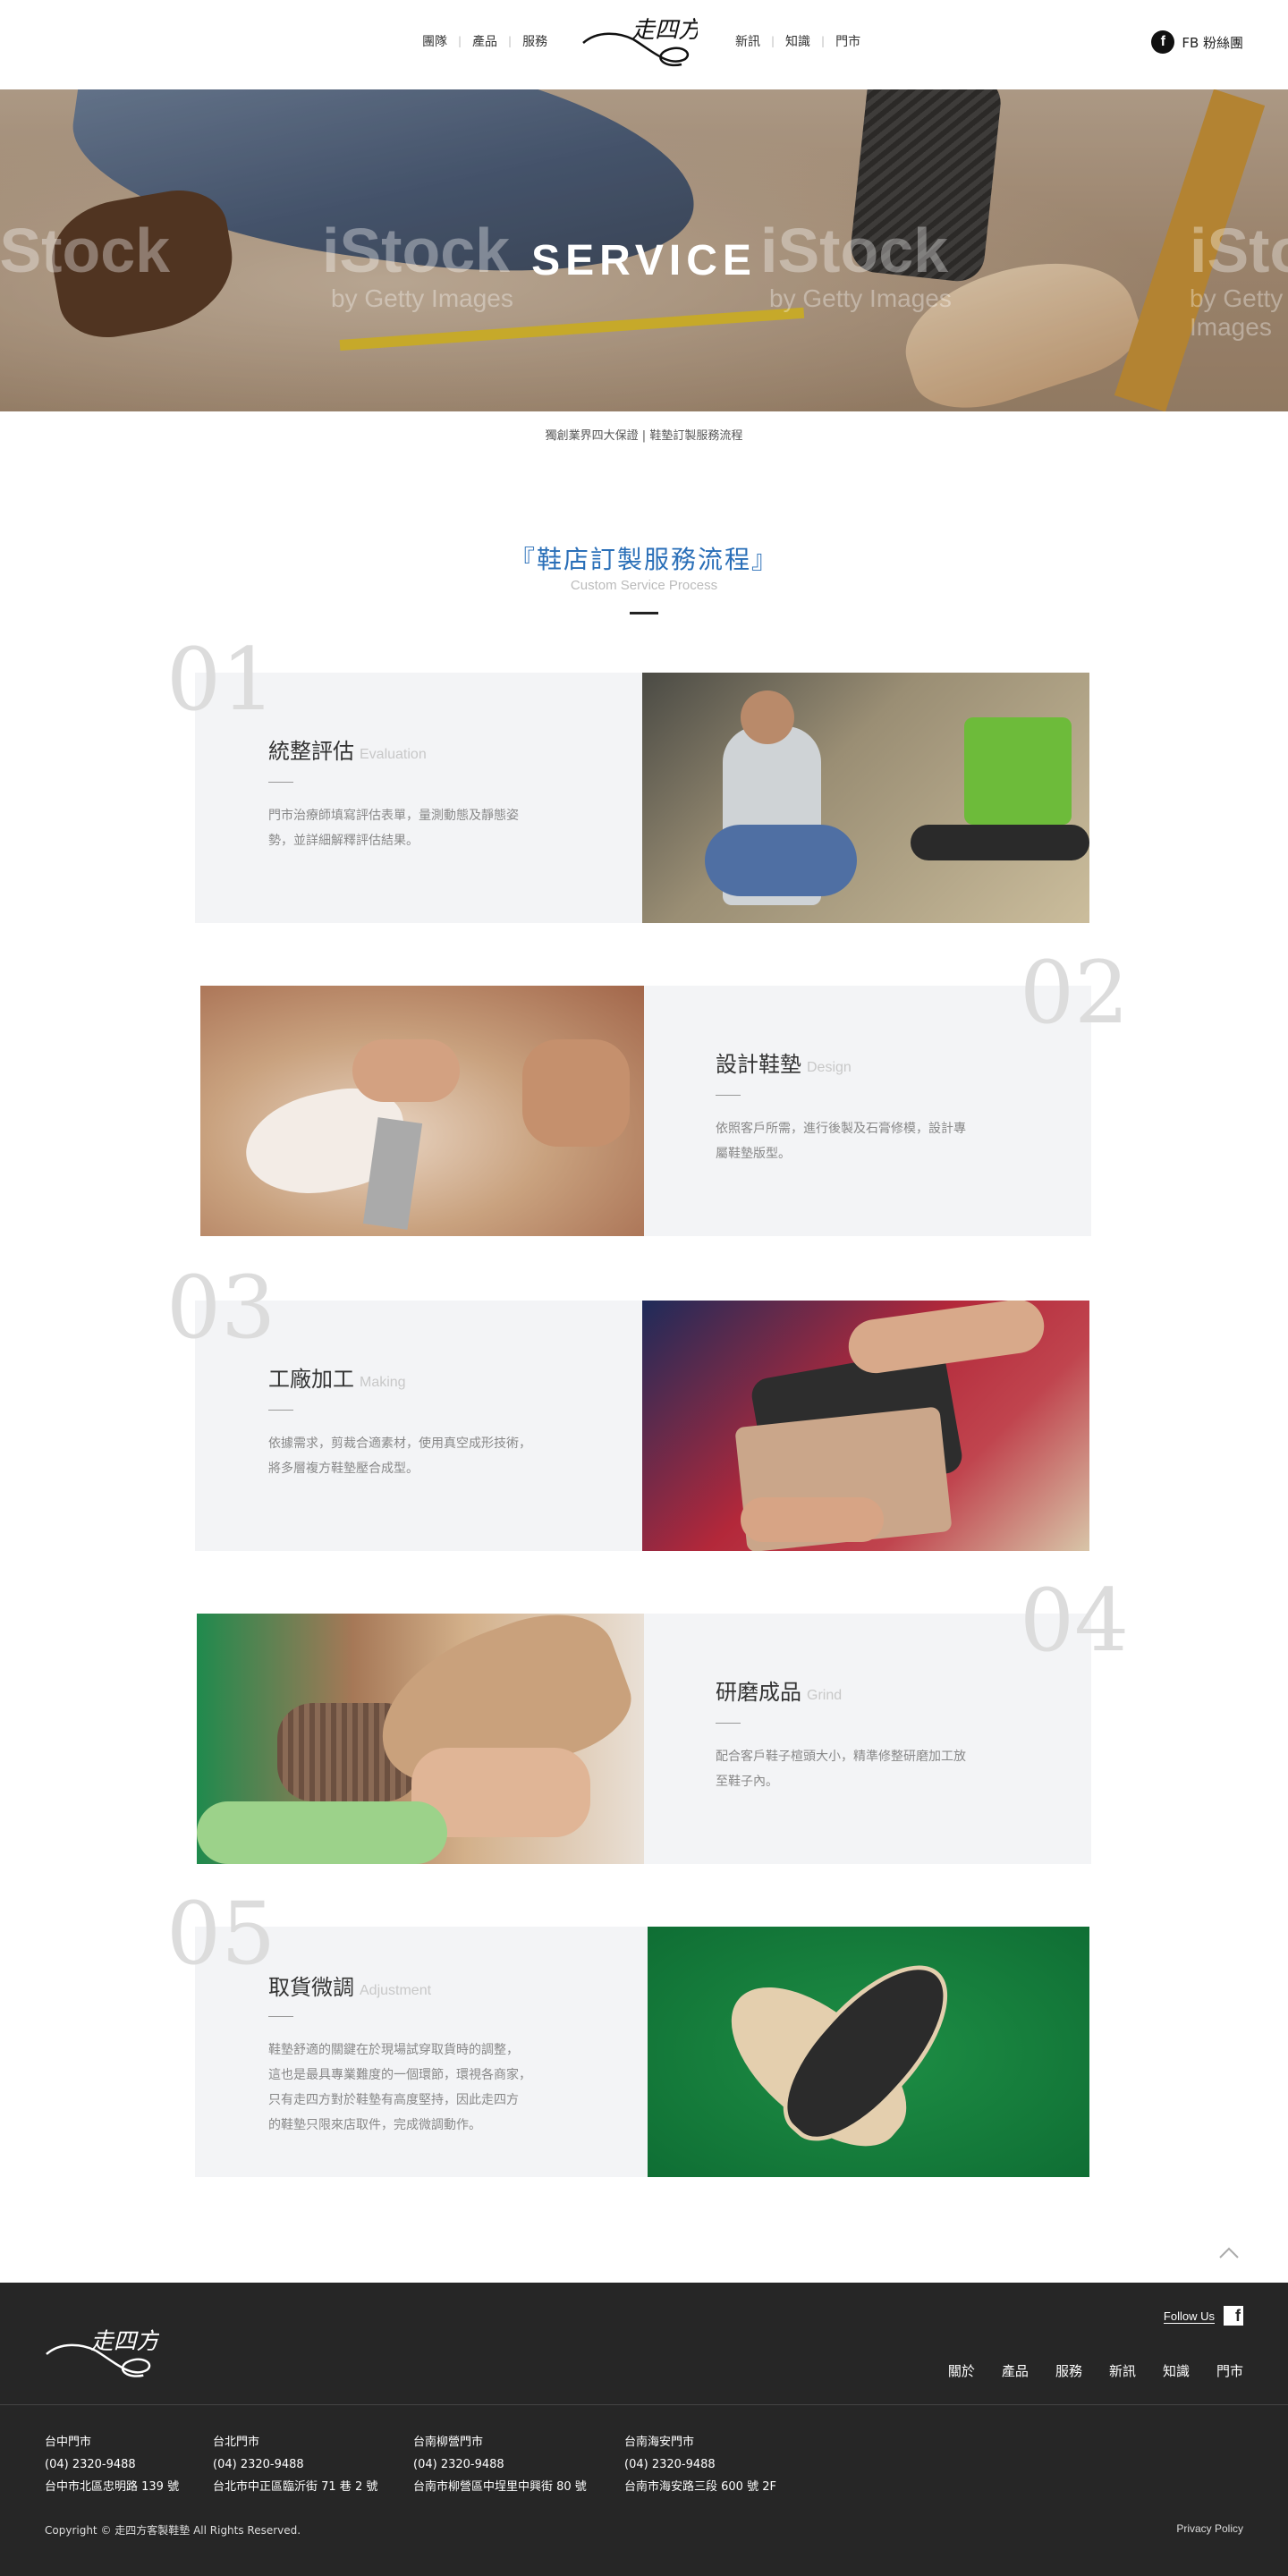 This screenshot has height=2576, width=1288. I want to click on footer-divider, so click(644, 2404).